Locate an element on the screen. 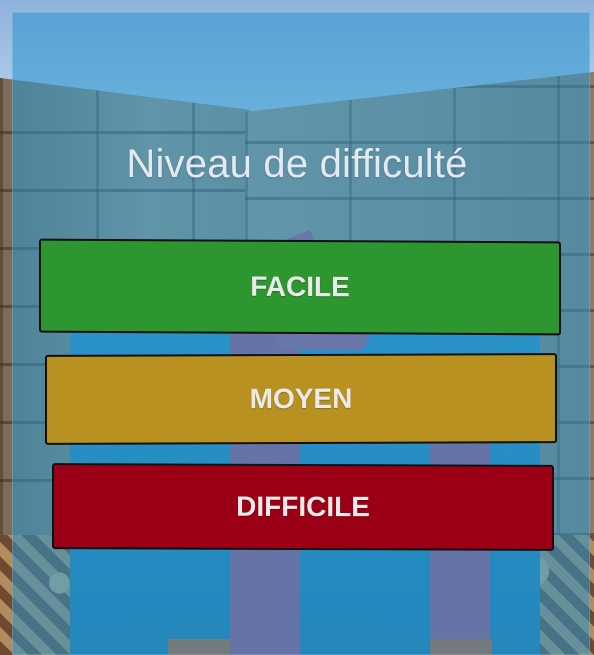  easy-difficulty-button: FACILE is located at coordinates (300, 287).